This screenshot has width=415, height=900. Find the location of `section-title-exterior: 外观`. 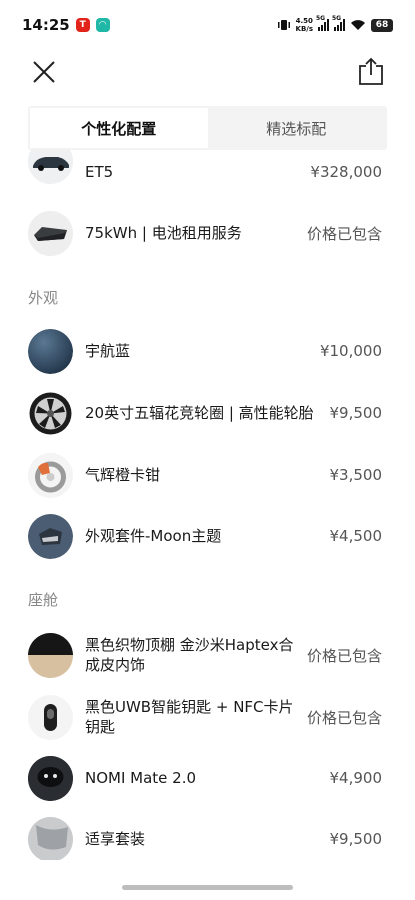

section-title-exterior: 外观 is located at coordinates (43, 298).